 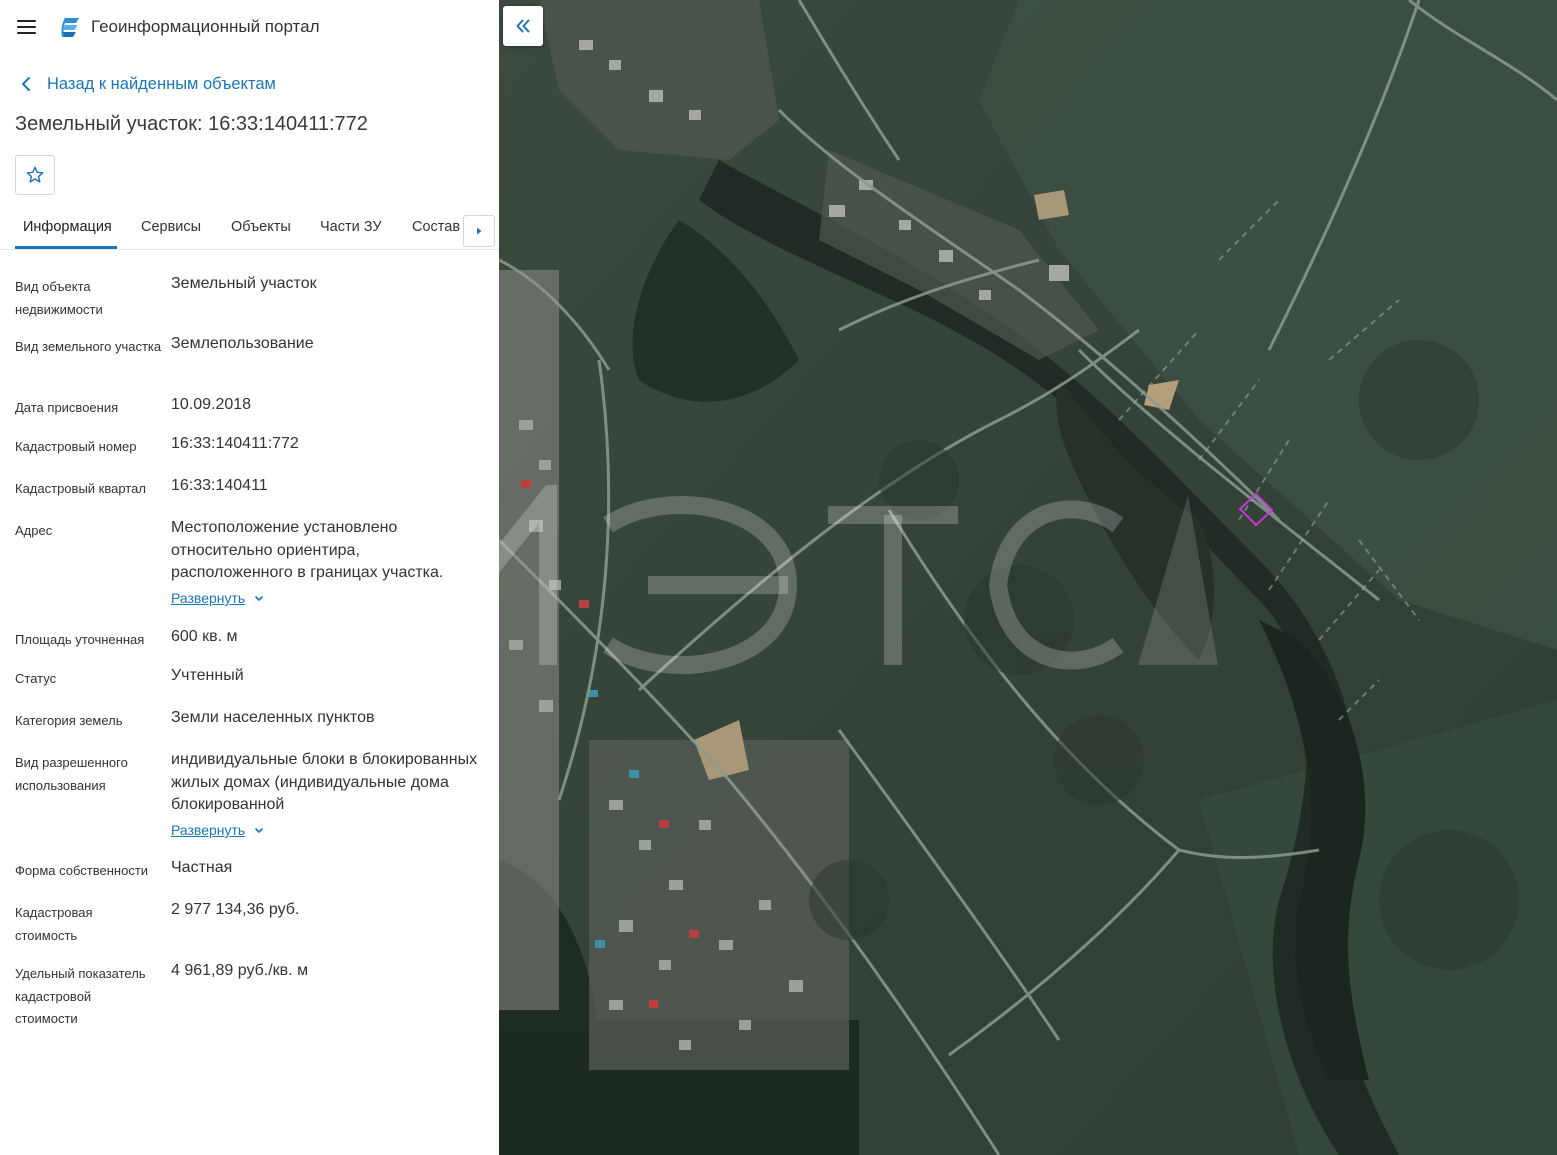 What do you see at coordinates (67, 407) in the screenshot?
I see `info-label: Дата присвоения` at bounding box center [67, 407].